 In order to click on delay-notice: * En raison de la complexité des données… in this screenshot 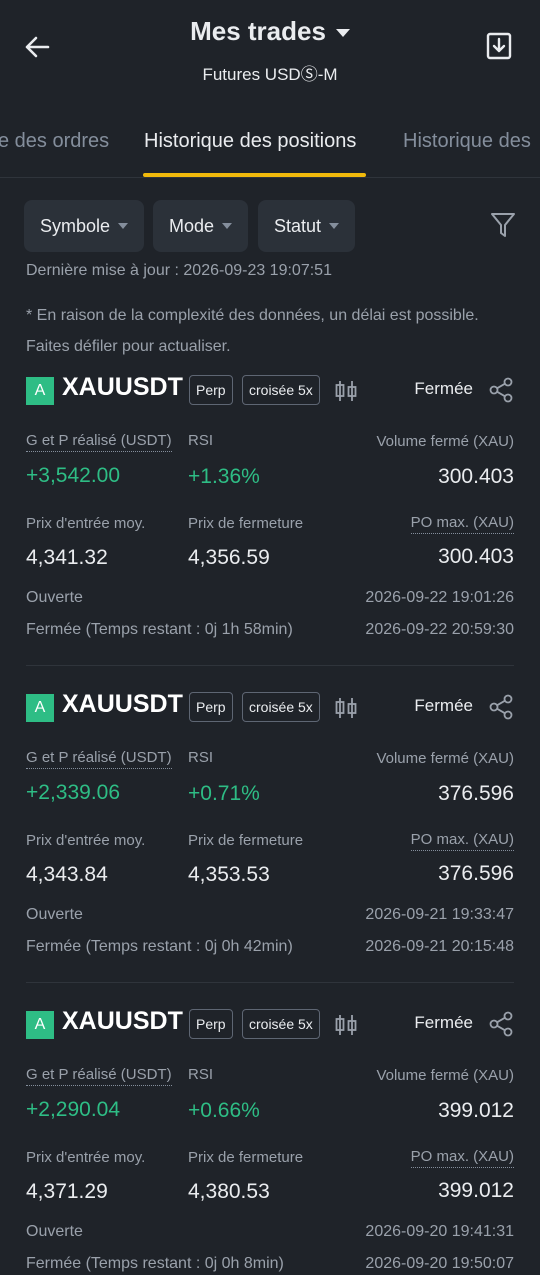, I will do `click(252, 331)`.